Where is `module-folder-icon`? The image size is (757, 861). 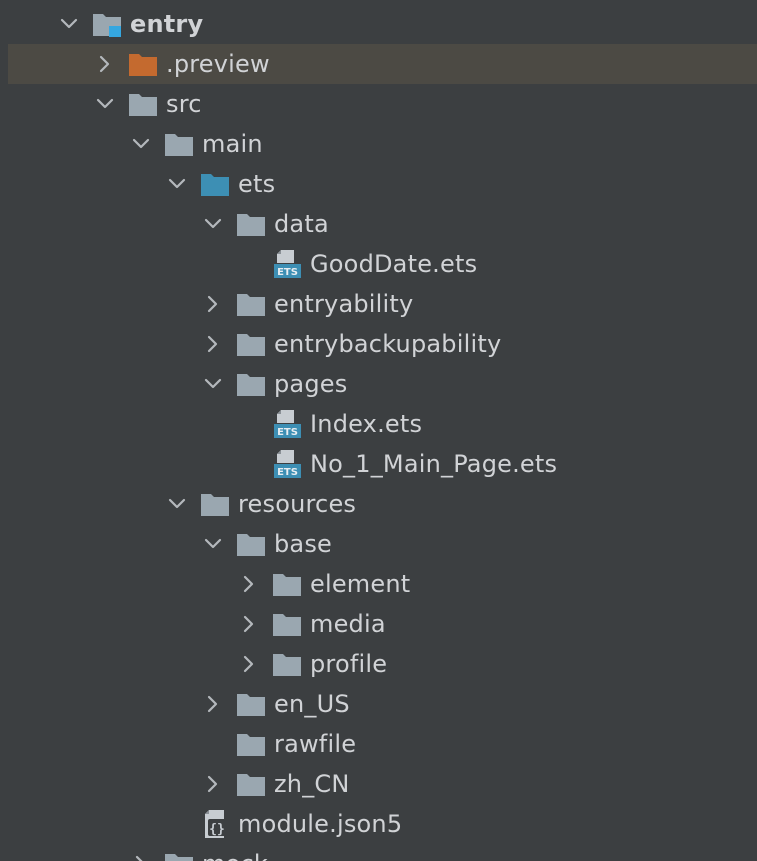 module-folder-icon is located at coordinates (107, 25).